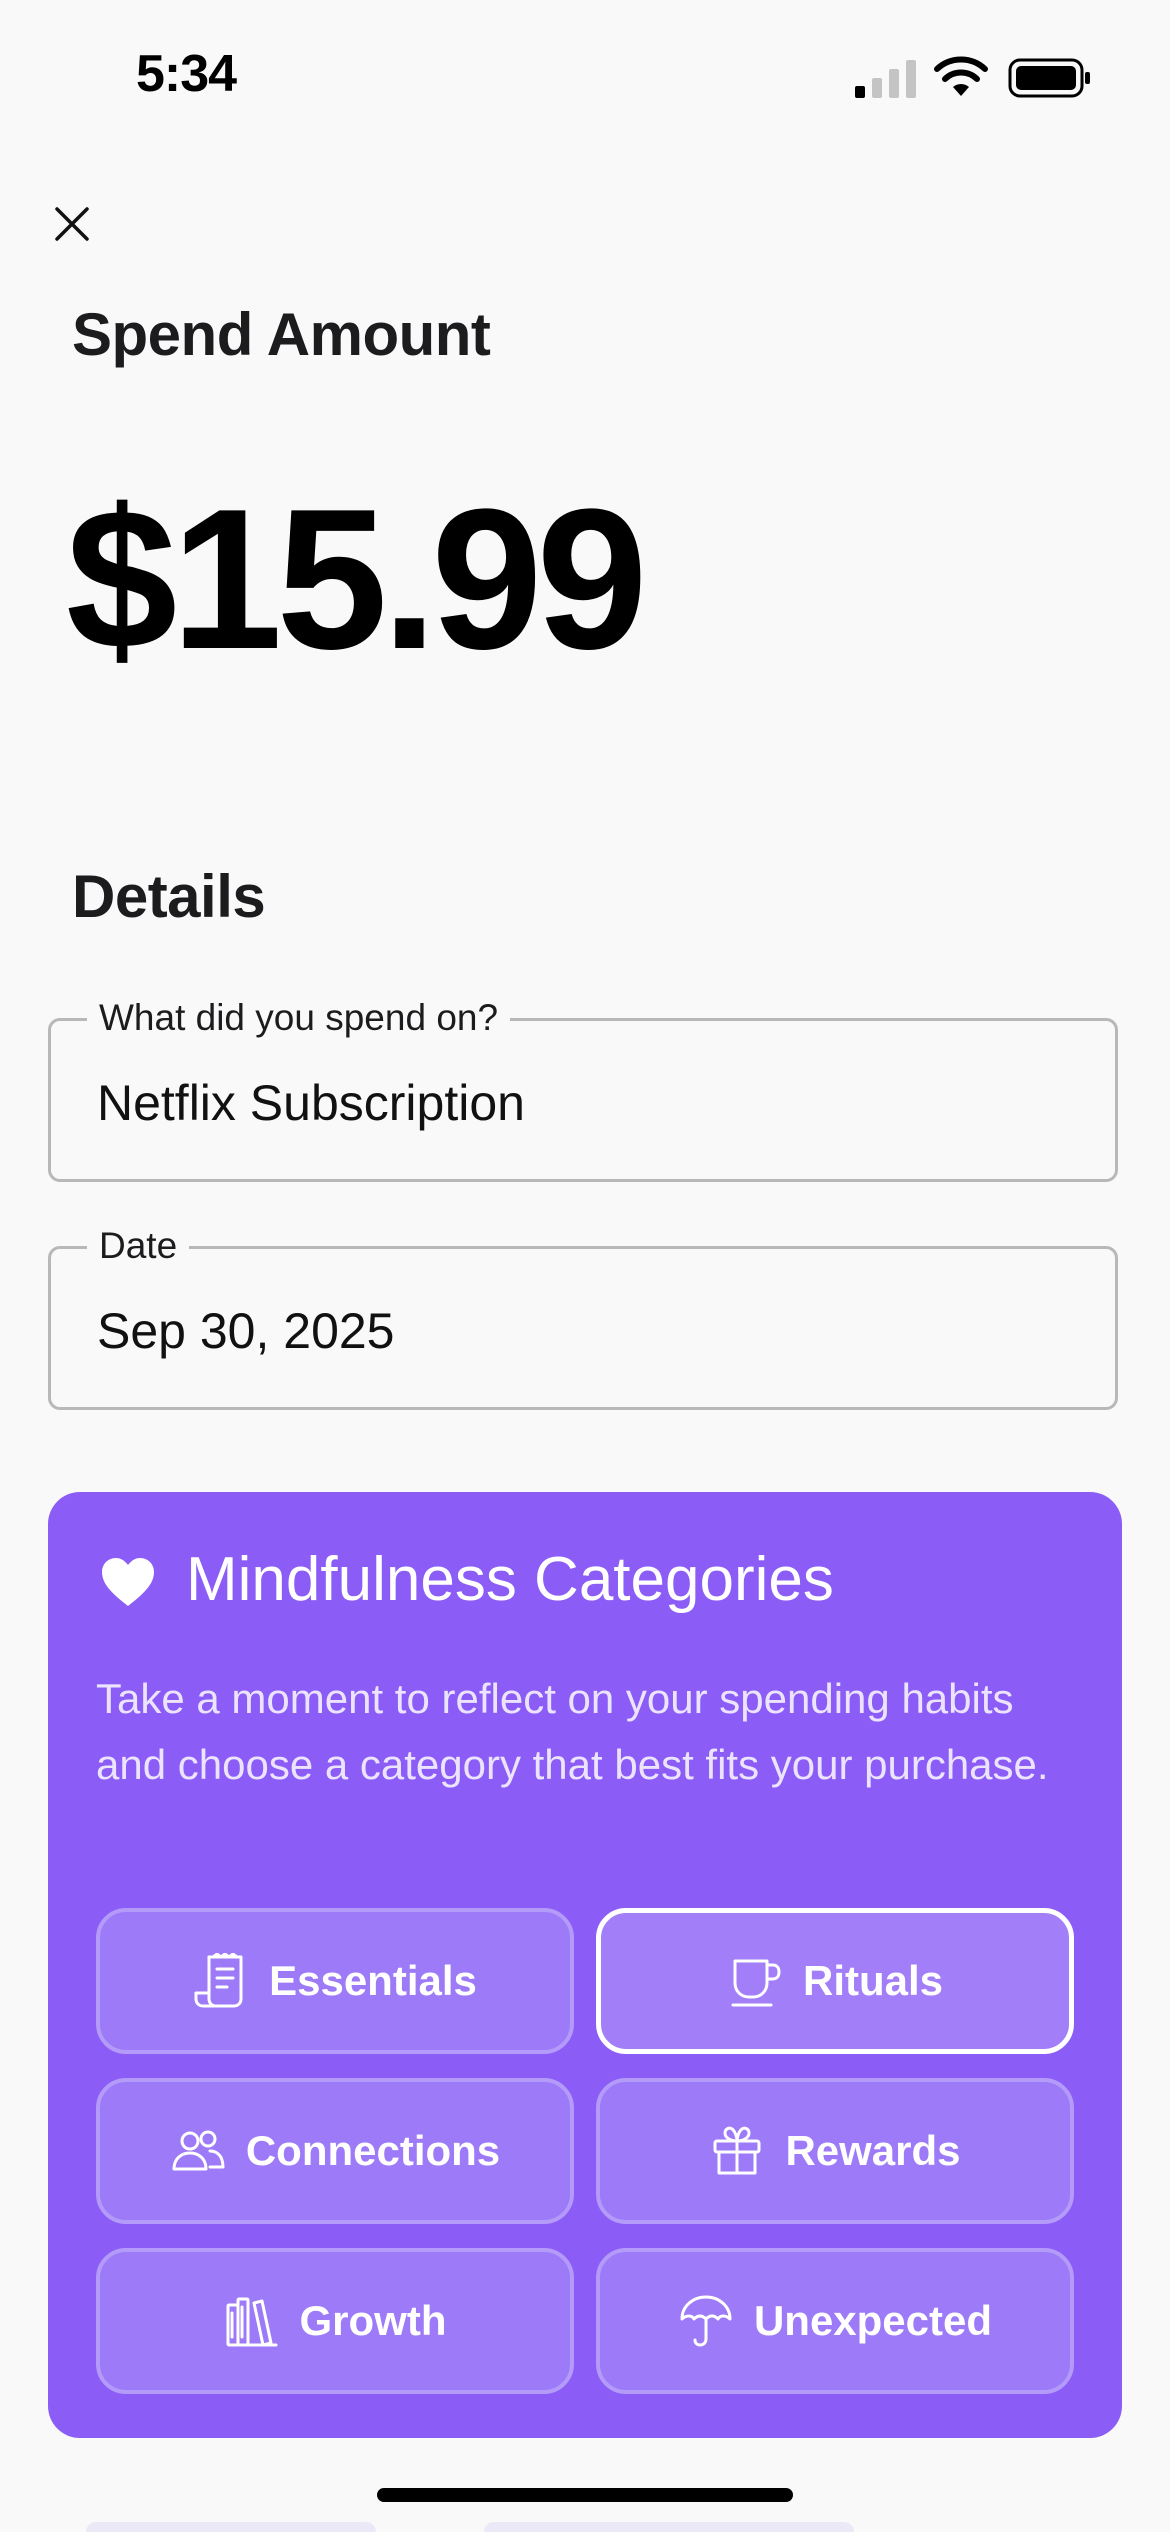 Image resolution: width=1170 pixels, height=2532 pixels. I want to click on category-essentials-button: Essentials, so click(335, 1981).